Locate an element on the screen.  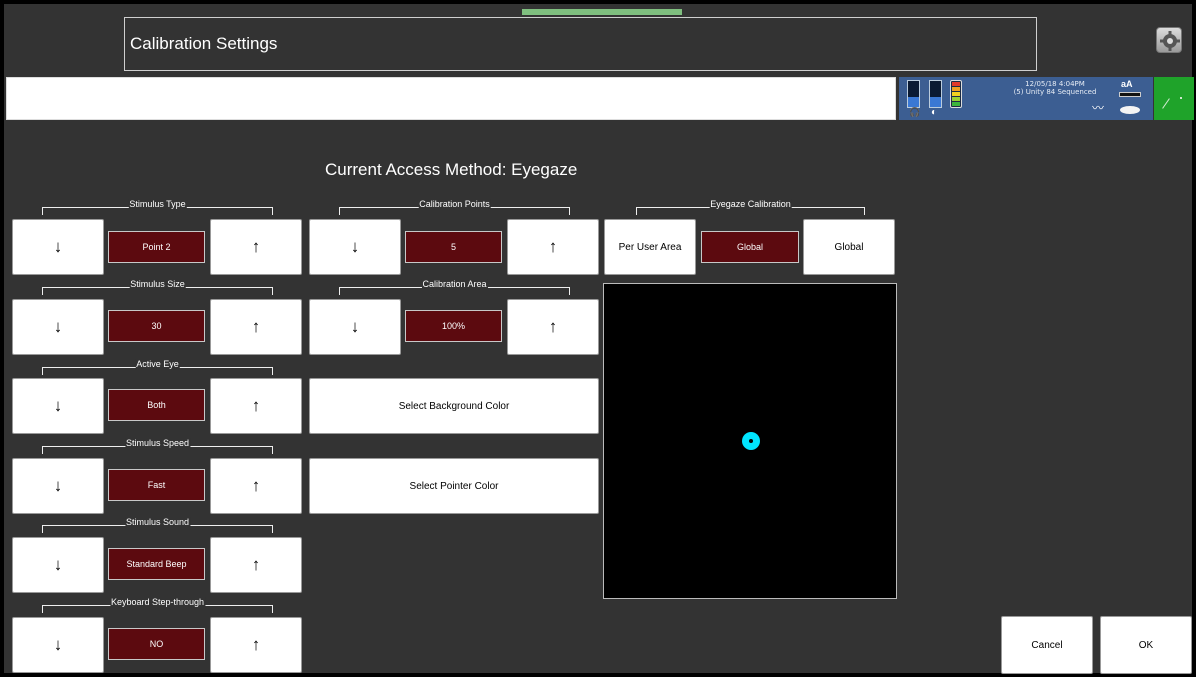
stimulus-sound-up-button: ↑ is located at coordinates (256, 565).